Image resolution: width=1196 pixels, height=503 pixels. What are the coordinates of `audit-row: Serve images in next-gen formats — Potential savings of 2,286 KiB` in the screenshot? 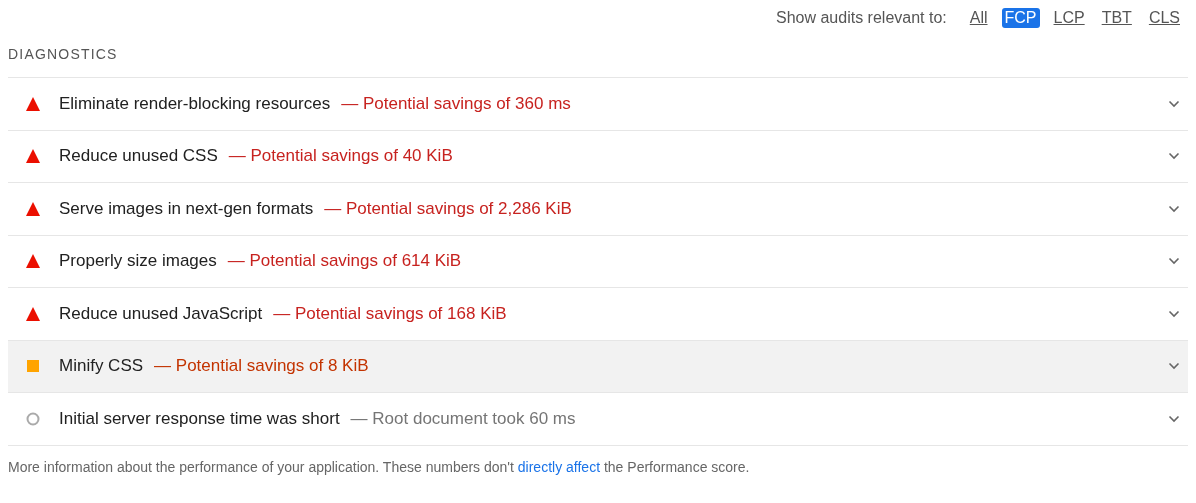 It's located at (598, 209).